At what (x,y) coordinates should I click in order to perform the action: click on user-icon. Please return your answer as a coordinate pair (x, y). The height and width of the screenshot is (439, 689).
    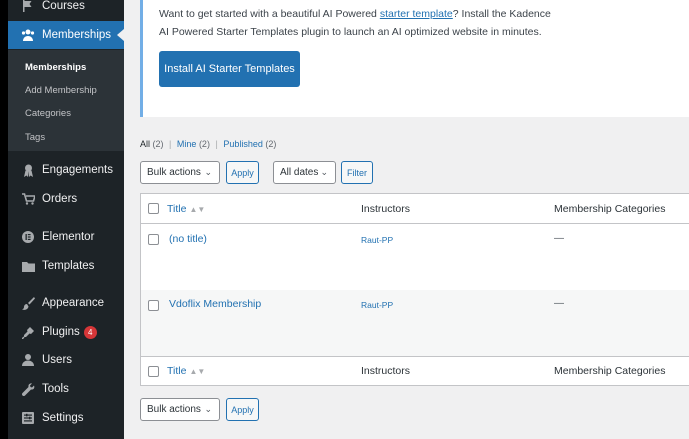
    Looking at the image, I should click on (28, 360).